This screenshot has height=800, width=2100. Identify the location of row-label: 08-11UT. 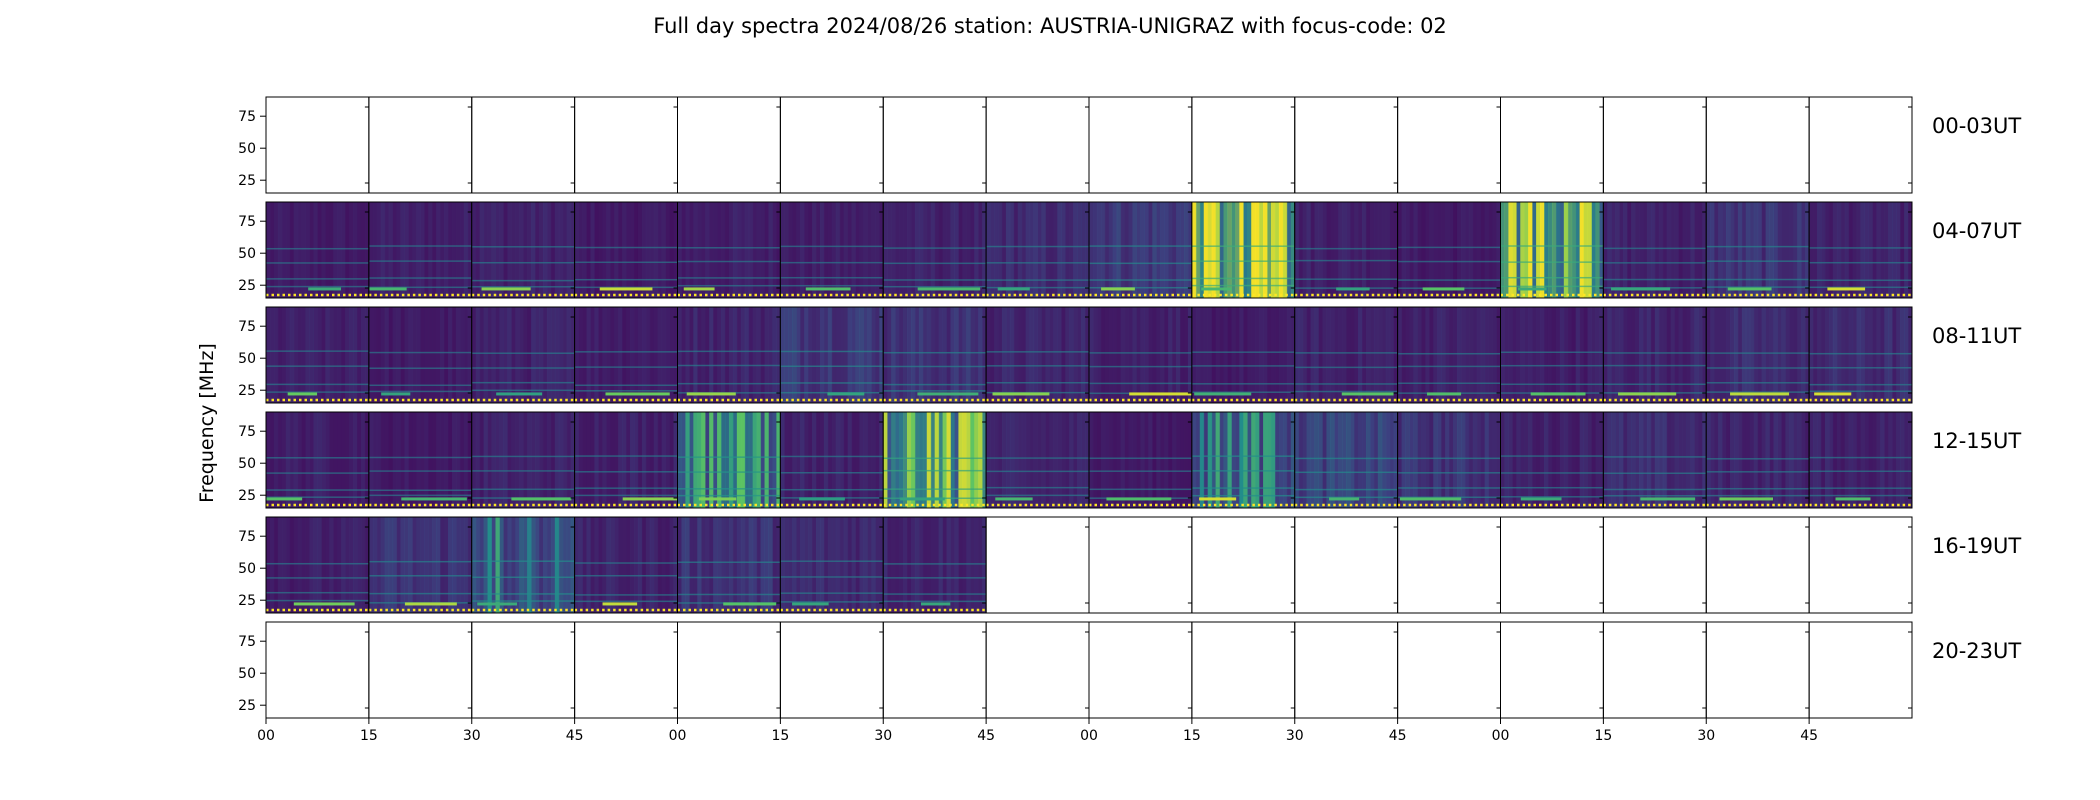
(1976, 336).